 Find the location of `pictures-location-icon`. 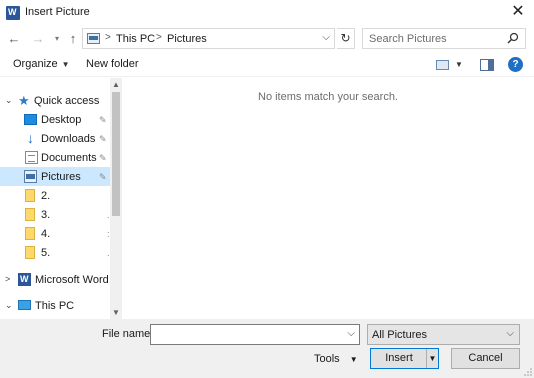

pictures-location-icon is located at coordinates (93, 38).